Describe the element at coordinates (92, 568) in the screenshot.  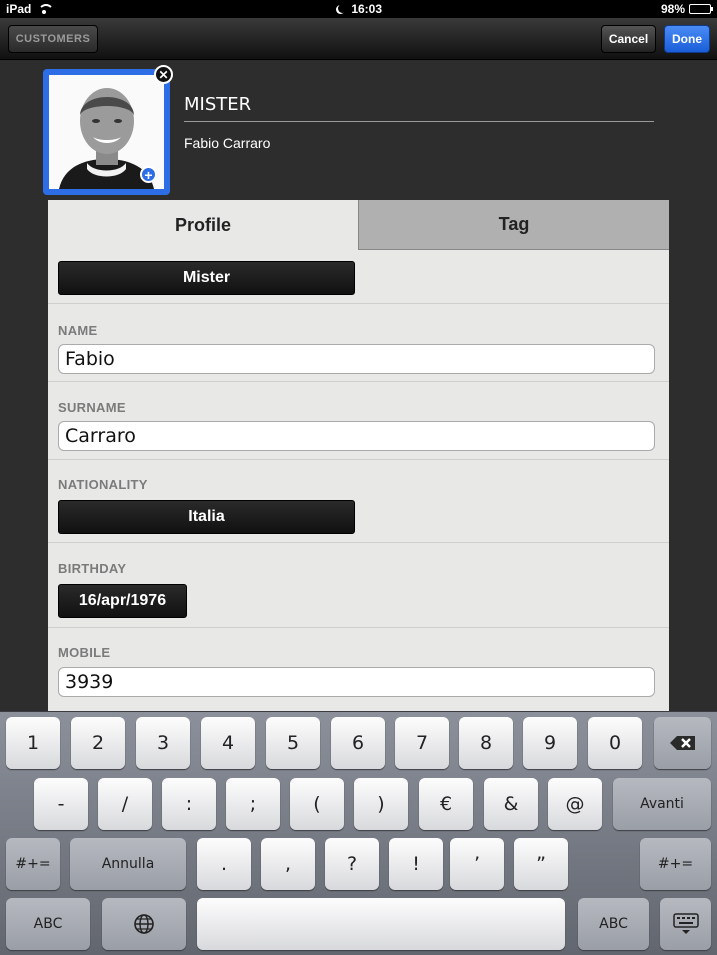
I see `birthday-label: BIRTHDAY` at that location.